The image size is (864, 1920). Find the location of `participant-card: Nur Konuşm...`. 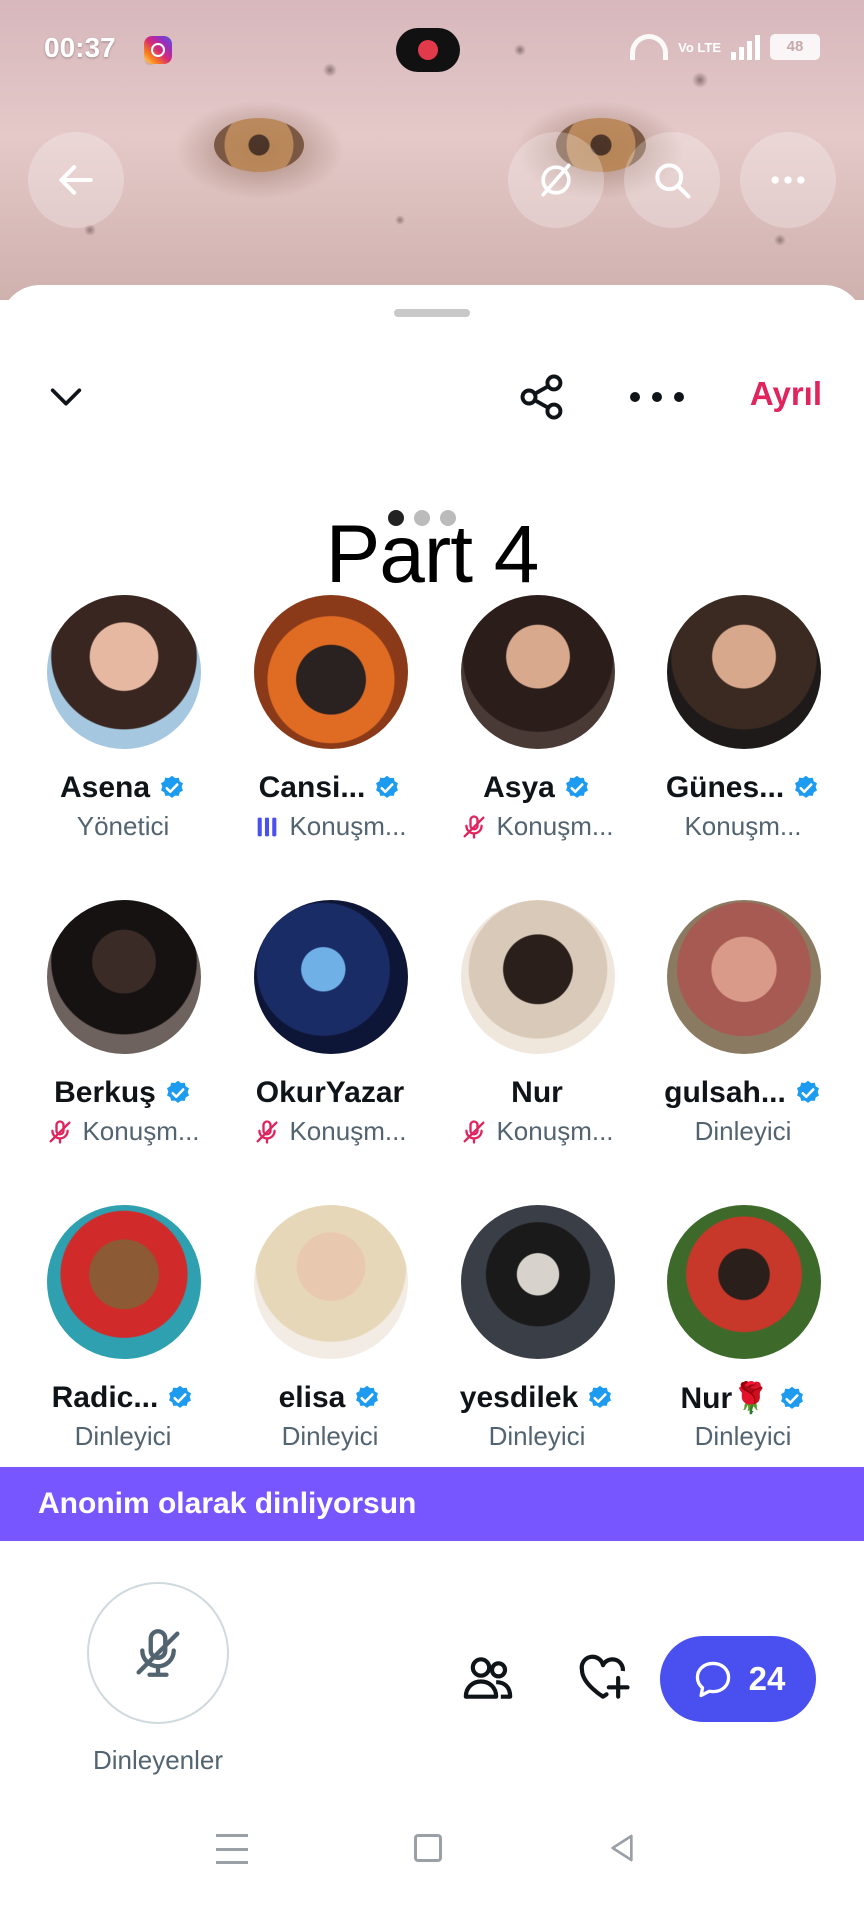

participant-card: Nur Konuşm... is located at coordinates (537, 1030).